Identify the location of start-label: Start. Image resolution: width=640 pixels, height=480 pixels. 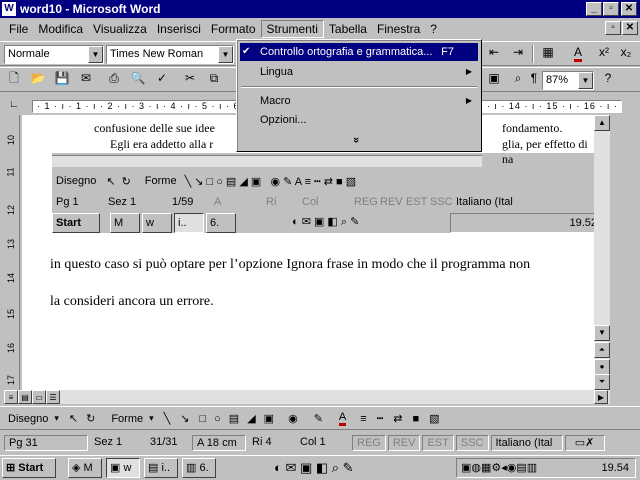
(31, 468).